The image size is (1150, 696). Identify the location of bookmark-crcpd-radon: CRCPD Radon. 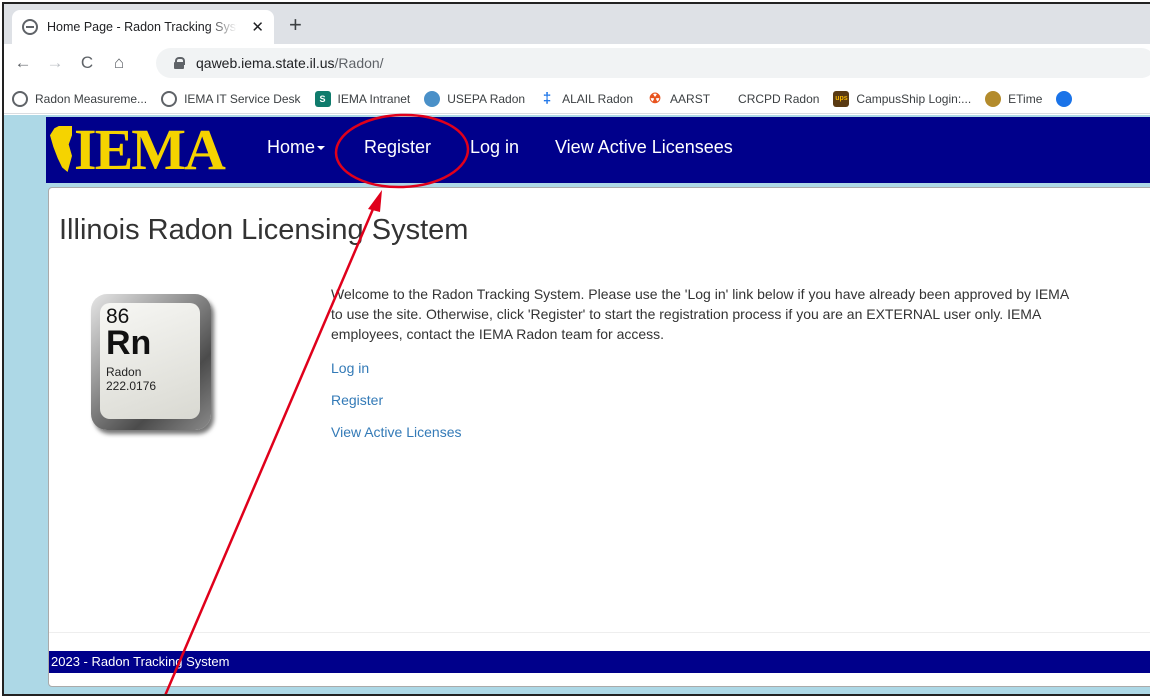
(778, 99).